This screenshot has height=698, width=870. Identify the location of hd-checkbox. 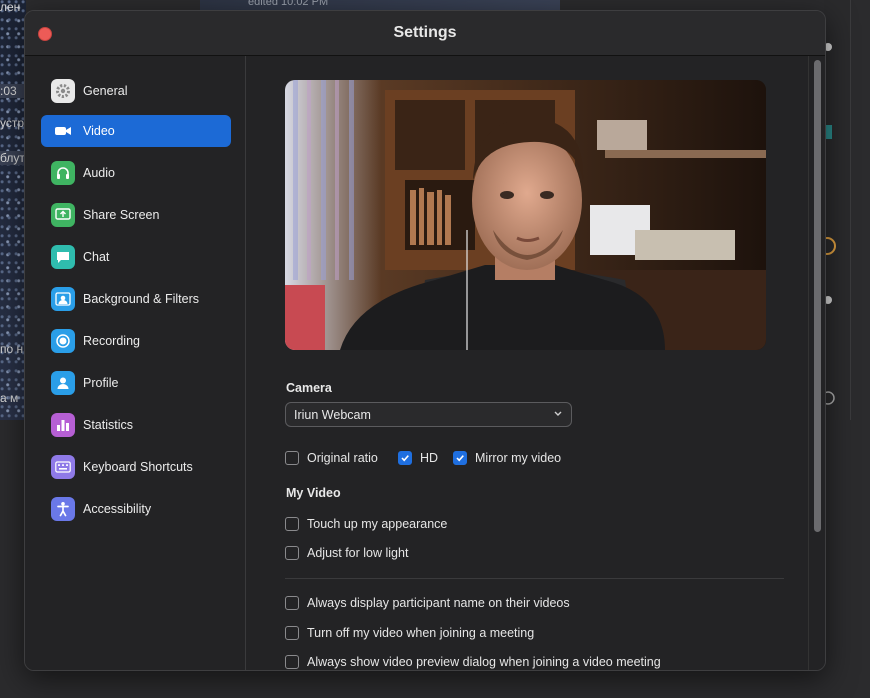
(405, 458).